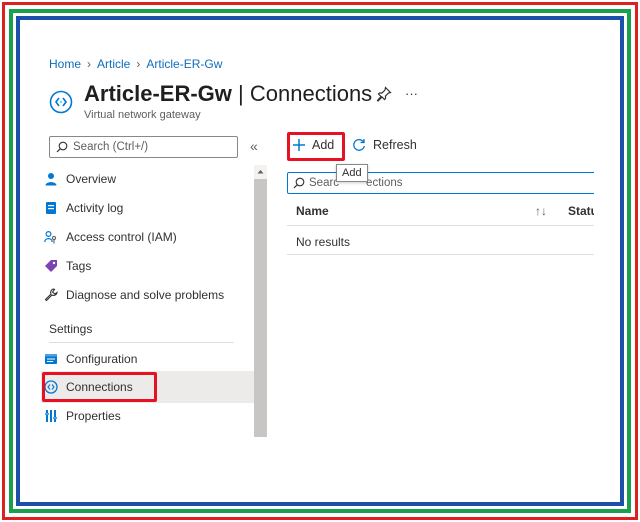 The width and height of the screenshot is (640, 522). I want to click on pin-icon, so click(384, 94).